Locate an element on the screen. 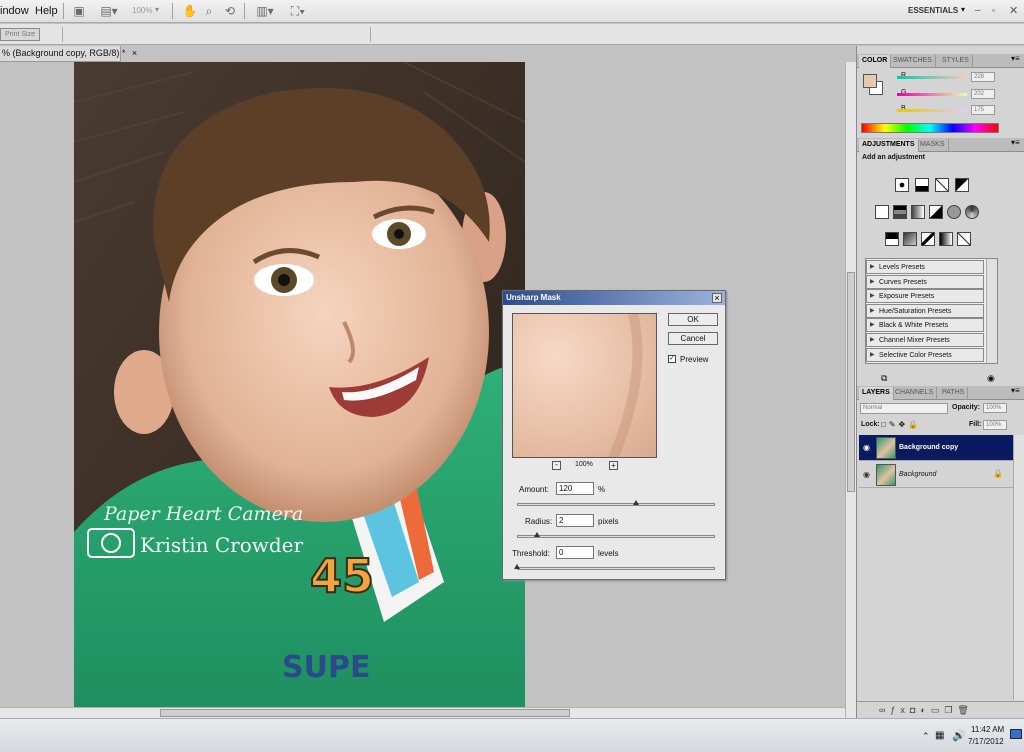  exposure-icon is located at coordinates (962, 185).